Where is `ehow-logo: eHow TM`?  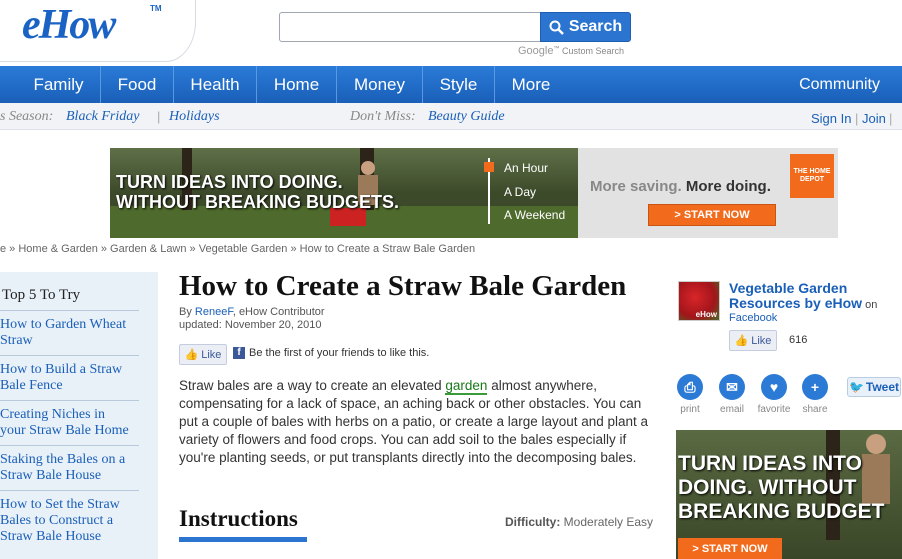
ehow-logo: eHow TM is located at coordinates (92, 25).